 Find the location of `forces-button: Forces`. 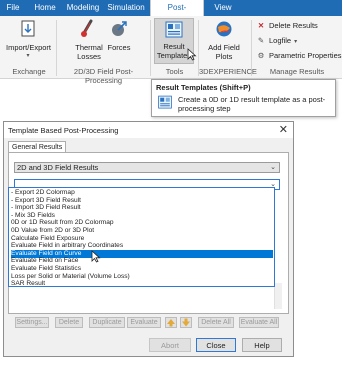

forces-button: Forces is located at coordinates (119, 35).